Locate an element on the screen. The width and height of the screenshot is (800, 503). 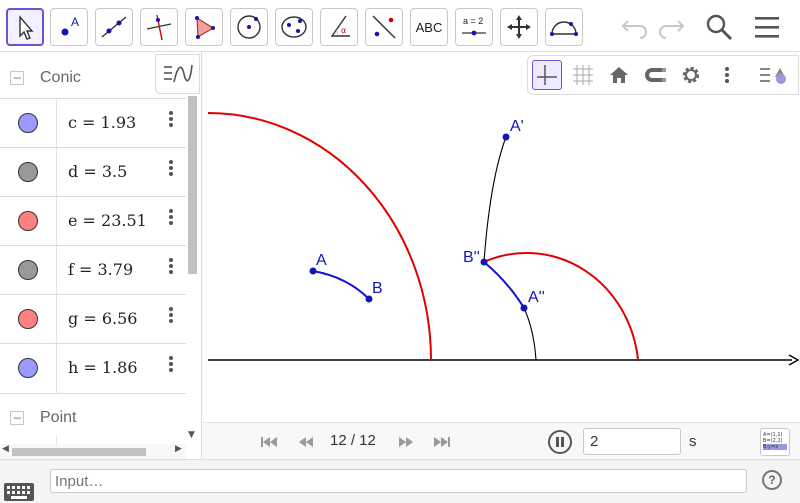
grid-icon is located at coordinates (583, 75).